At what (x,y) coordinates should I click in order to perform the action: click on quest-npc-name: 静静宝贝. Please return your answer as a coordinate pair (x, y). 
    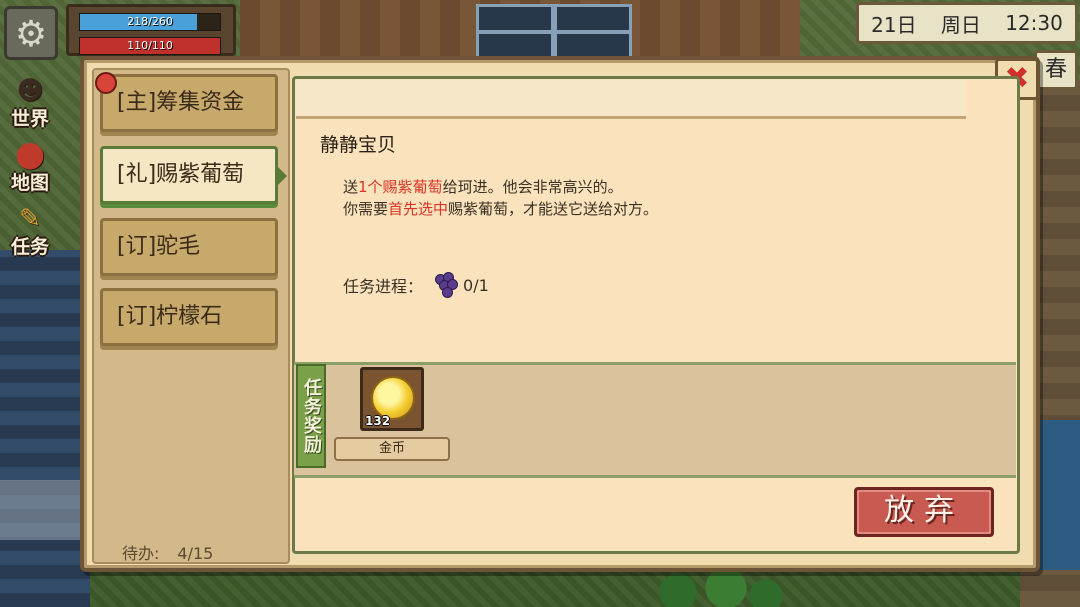
    Looking at the image, I should click on (358, 145).